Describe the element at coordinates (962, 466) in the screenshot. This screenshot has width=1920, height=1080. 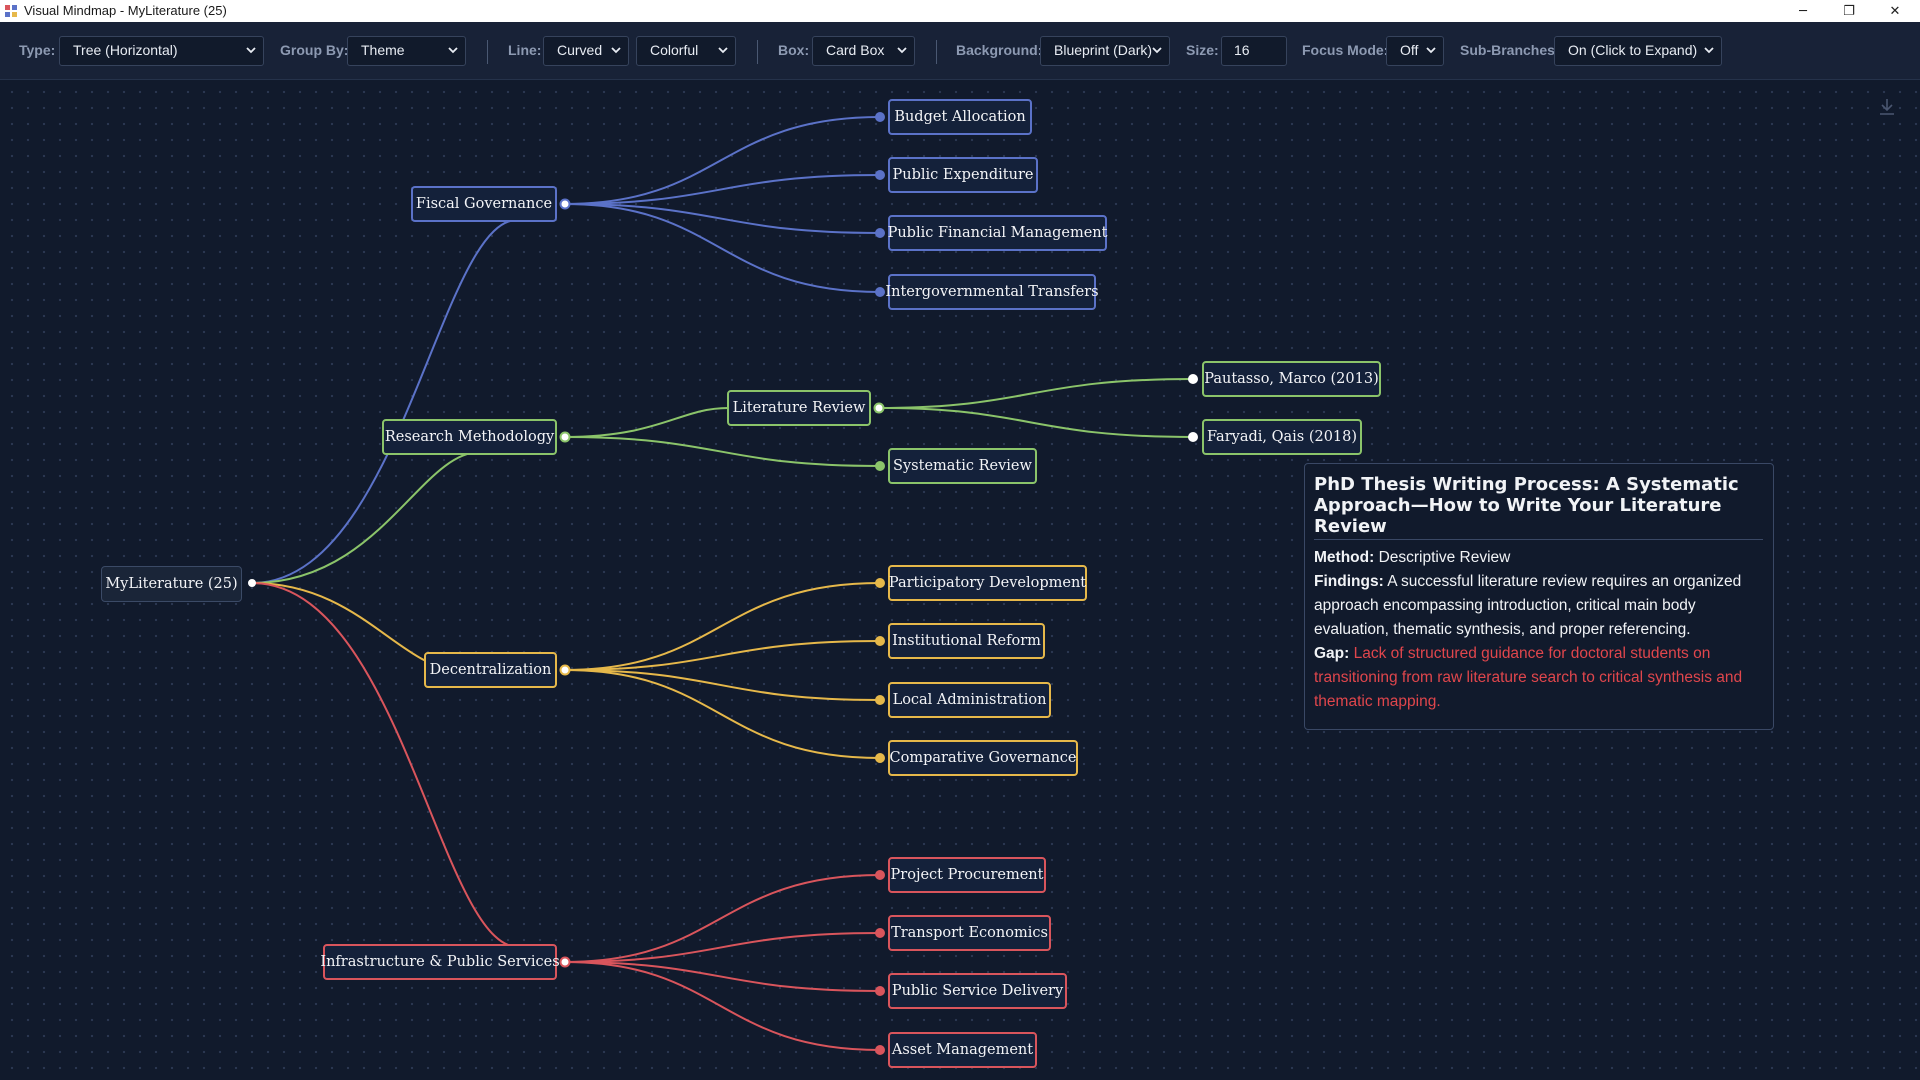
I see `topic-node-systematic-review: Systematic Review` at that location.